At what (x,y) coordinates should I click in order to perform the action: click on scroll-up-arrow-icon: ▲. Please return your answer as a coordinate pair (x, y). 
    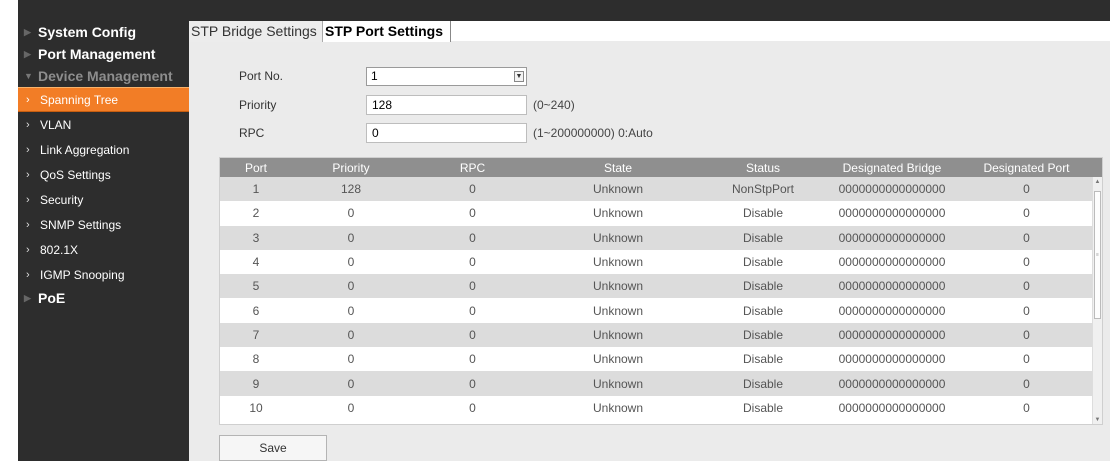
    Looking at the image, I should click on (1097, 182).